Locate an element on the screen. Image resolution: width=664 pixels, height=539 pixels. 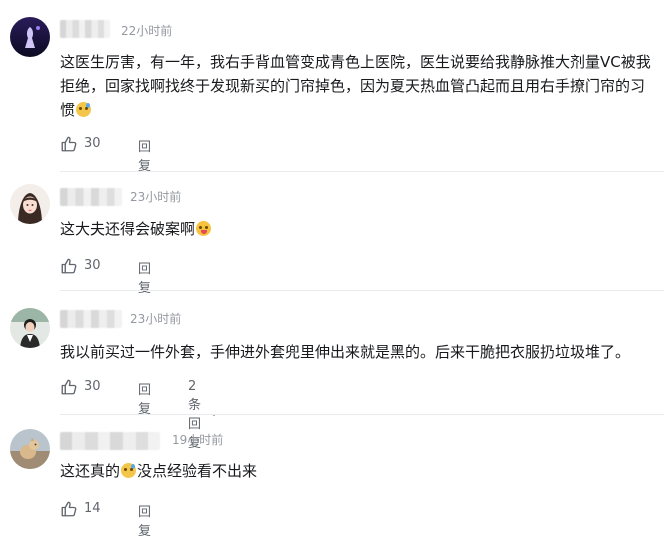
comment-text-content: 没点经验看不出来 is located at coordinates (197, 471).